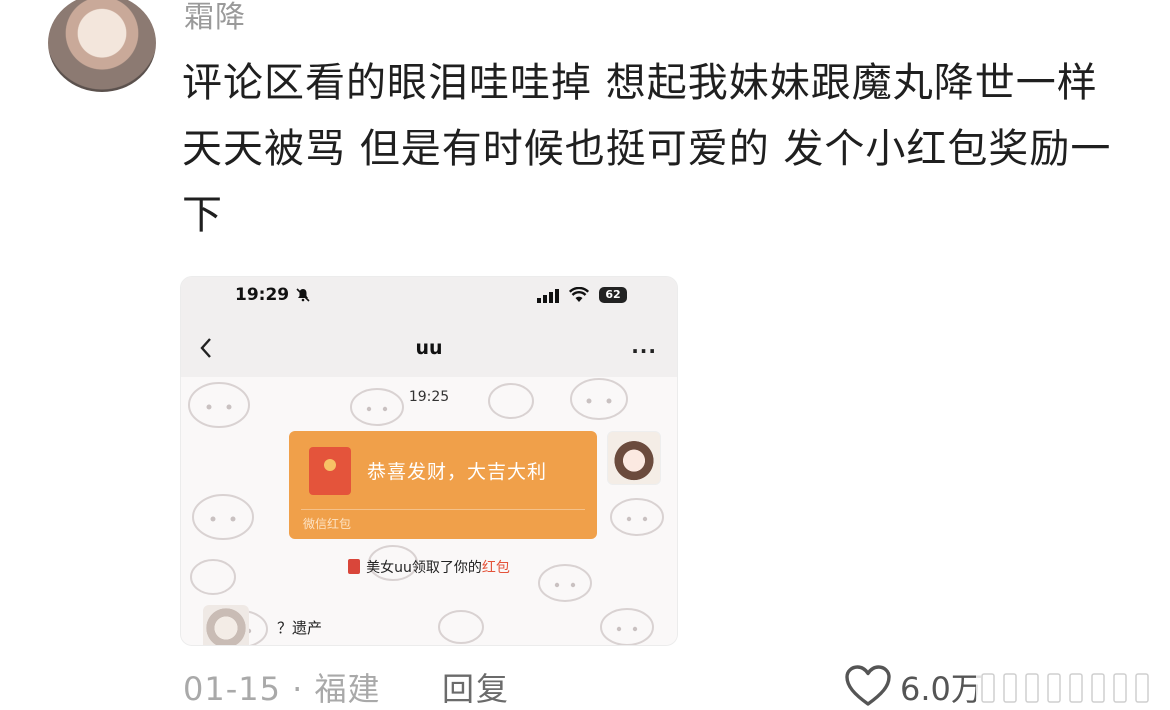  Describe the element at coordinates (941, 689) in the screenshot. I see `like-count: 6.0万` at that location.